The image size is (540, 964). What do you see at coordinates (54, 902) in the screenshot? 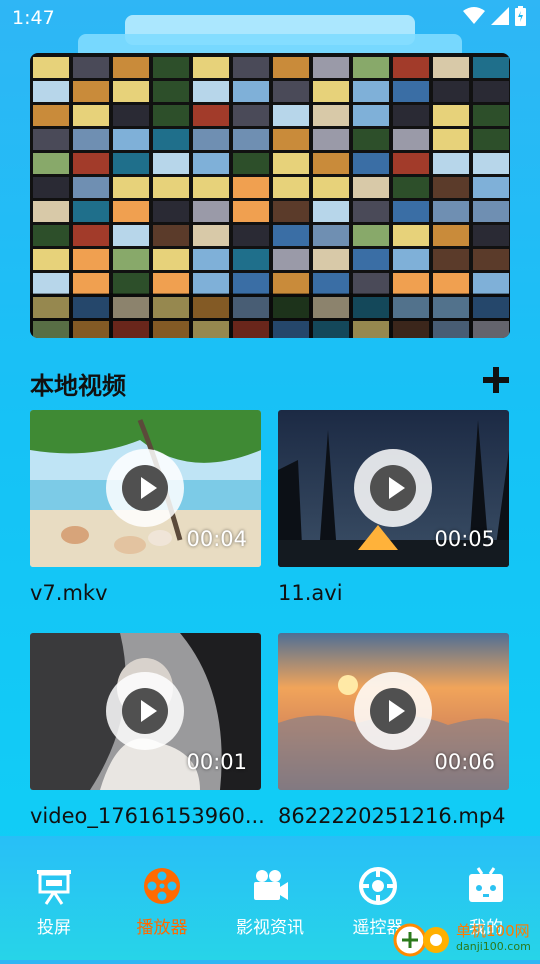
I see `nav-item-cast: 投屏` at bounding box center [54, 902].